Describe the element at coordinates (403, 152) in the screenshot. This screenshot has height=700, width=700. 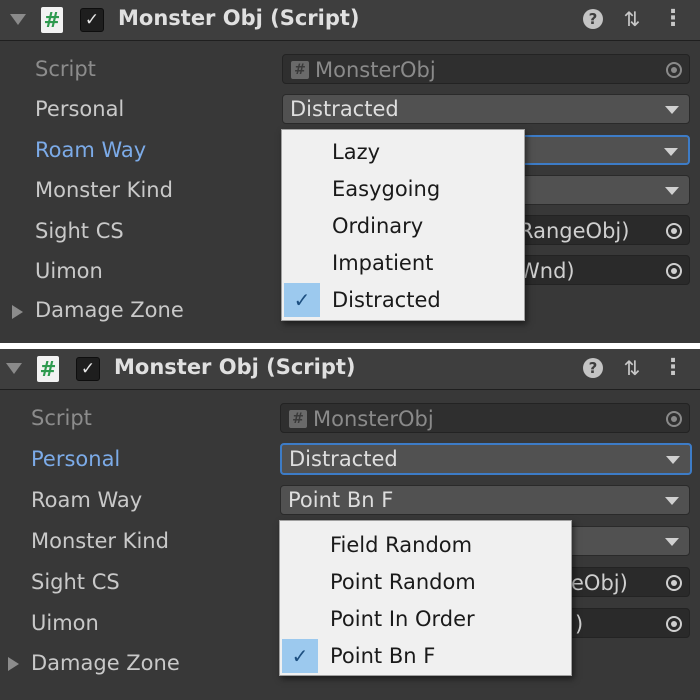
I see `dropdown-option: Lazy` at that location.